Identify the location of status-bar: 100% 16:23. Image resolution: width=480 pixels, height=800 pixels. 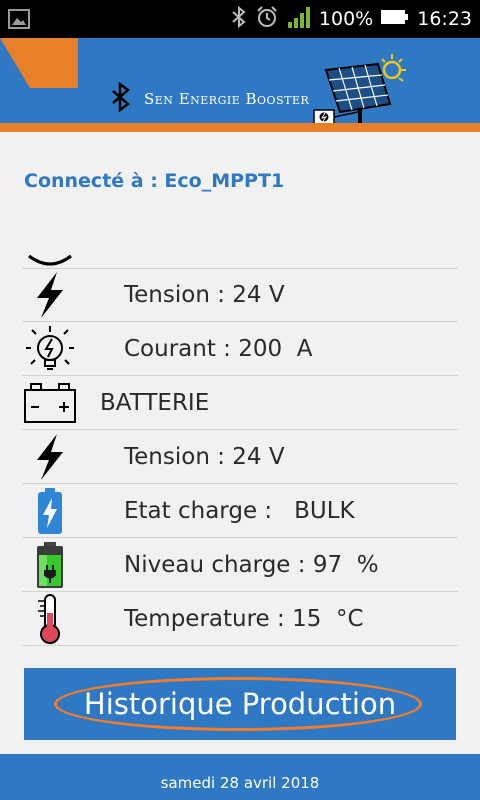
(240, 19).